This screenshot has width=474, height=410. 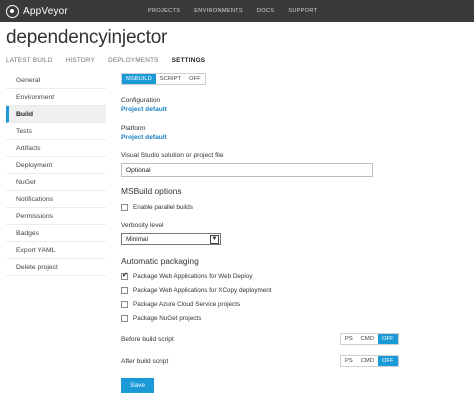 What do you see at coordinates (247, 170) in the screenshot?
I see `solution-input: Optional` at bounding box center [247, 170].